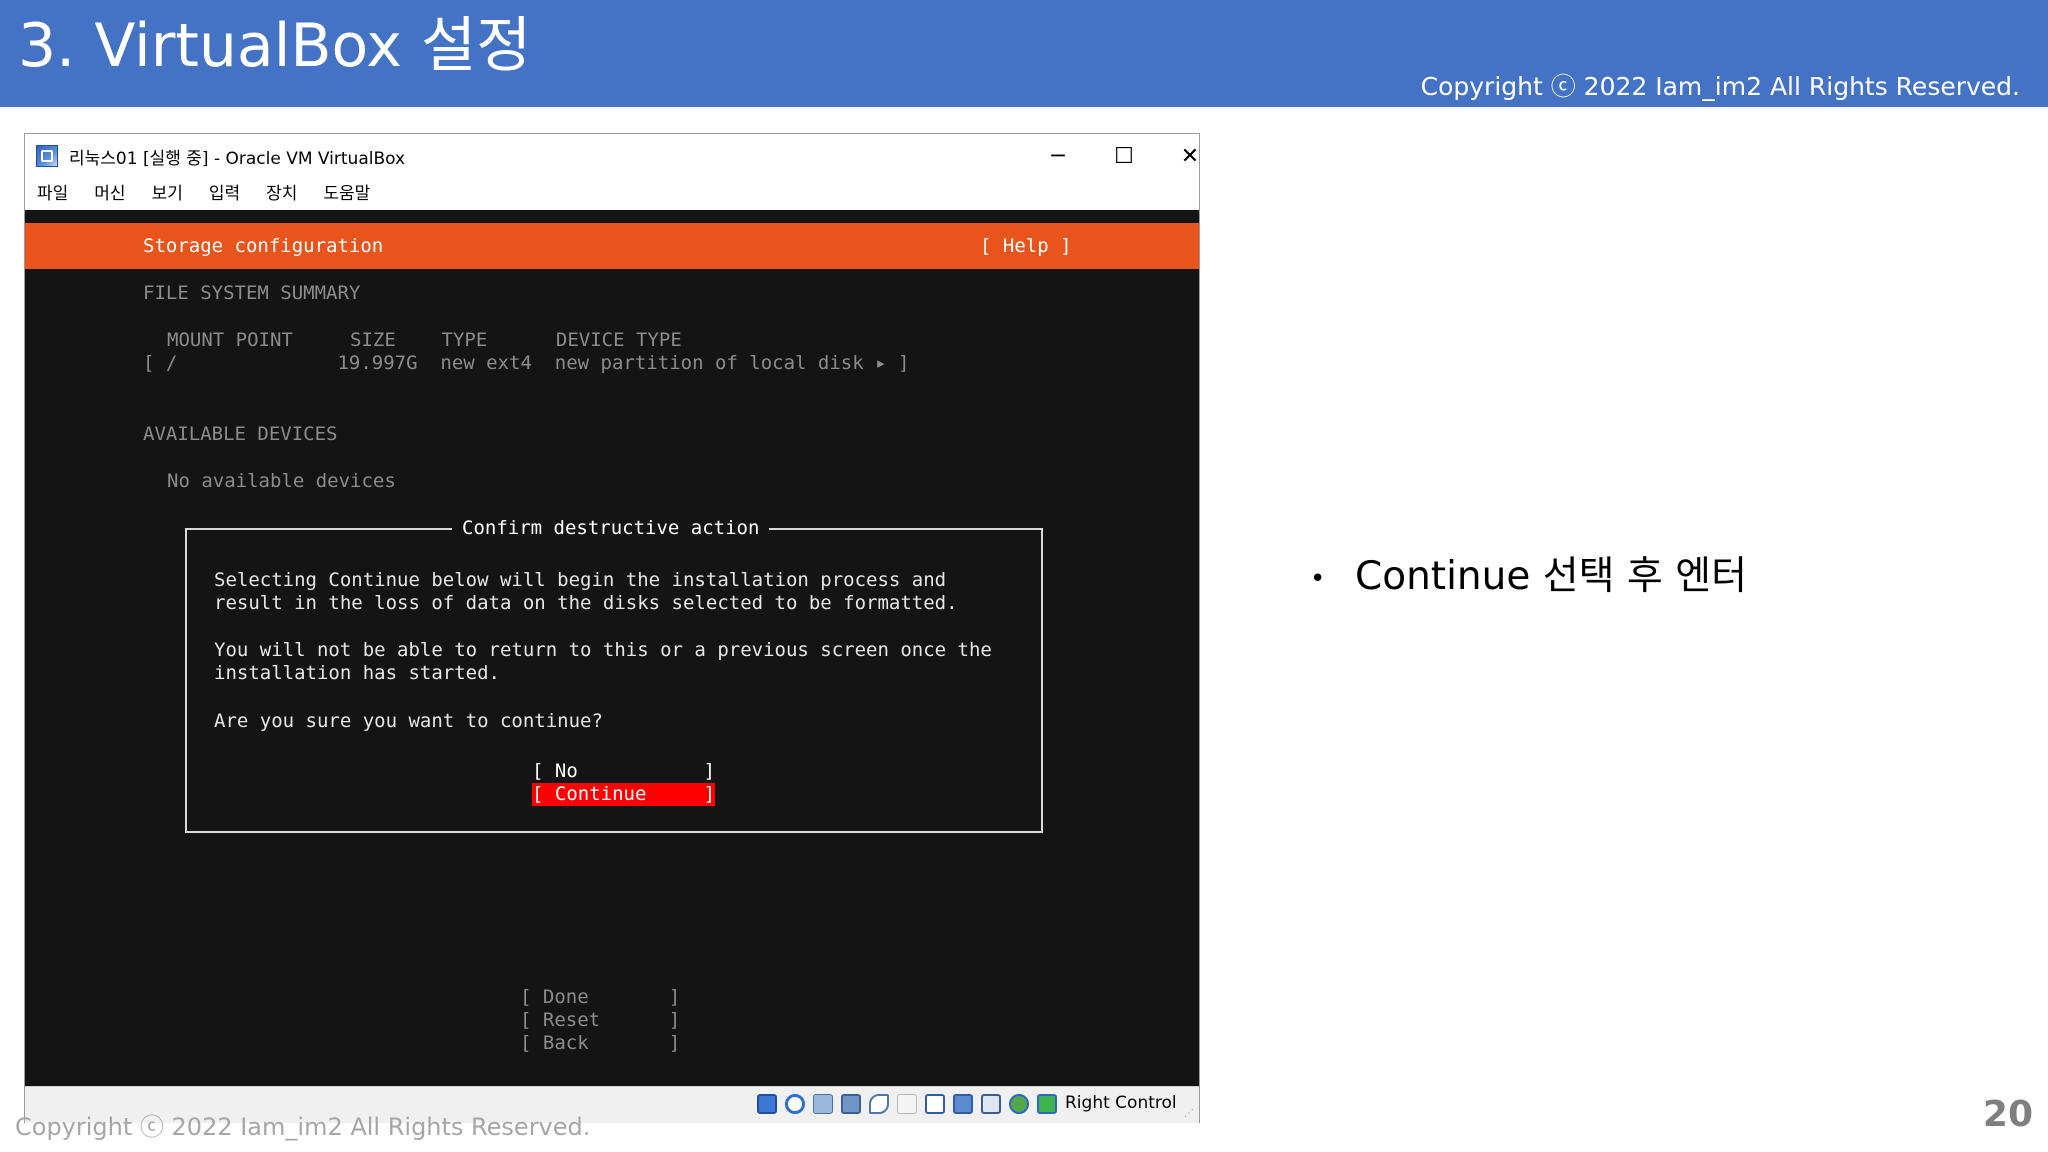 This screenshot has width=2048, height=1152. I want to click on mouse-integration-icon, so click(1019, 1104).